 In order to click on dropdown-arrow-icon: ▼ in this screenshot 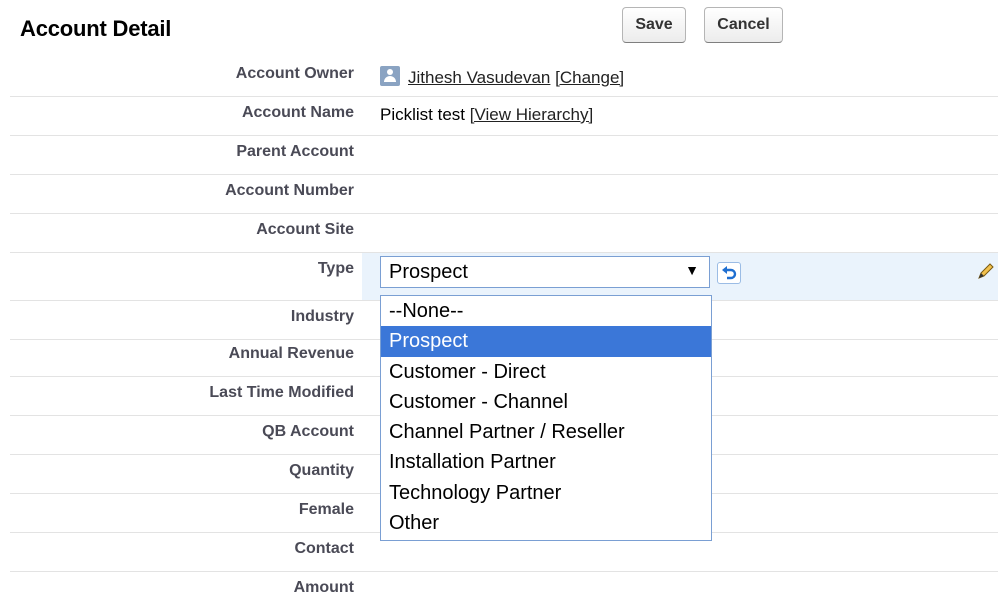, I will do `click(692, 270)`.